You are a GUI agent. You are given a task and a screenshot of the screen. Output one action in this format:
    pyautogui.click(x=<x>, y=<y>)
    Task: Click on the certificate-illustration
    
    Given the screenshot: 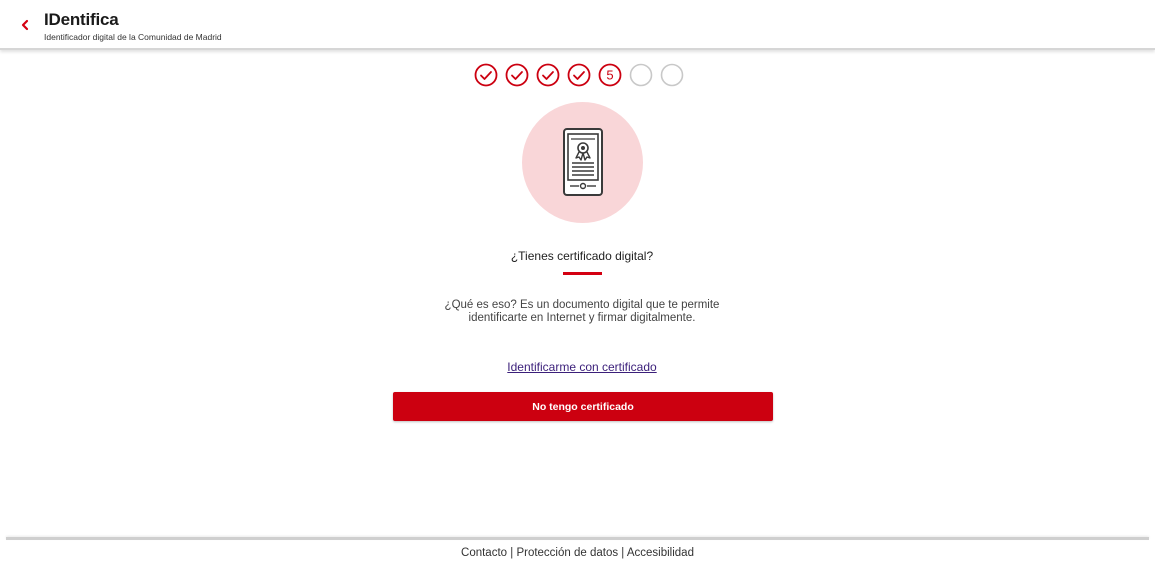 What is the action you would take?
    pyautogui.click(x=582, y=162)
    